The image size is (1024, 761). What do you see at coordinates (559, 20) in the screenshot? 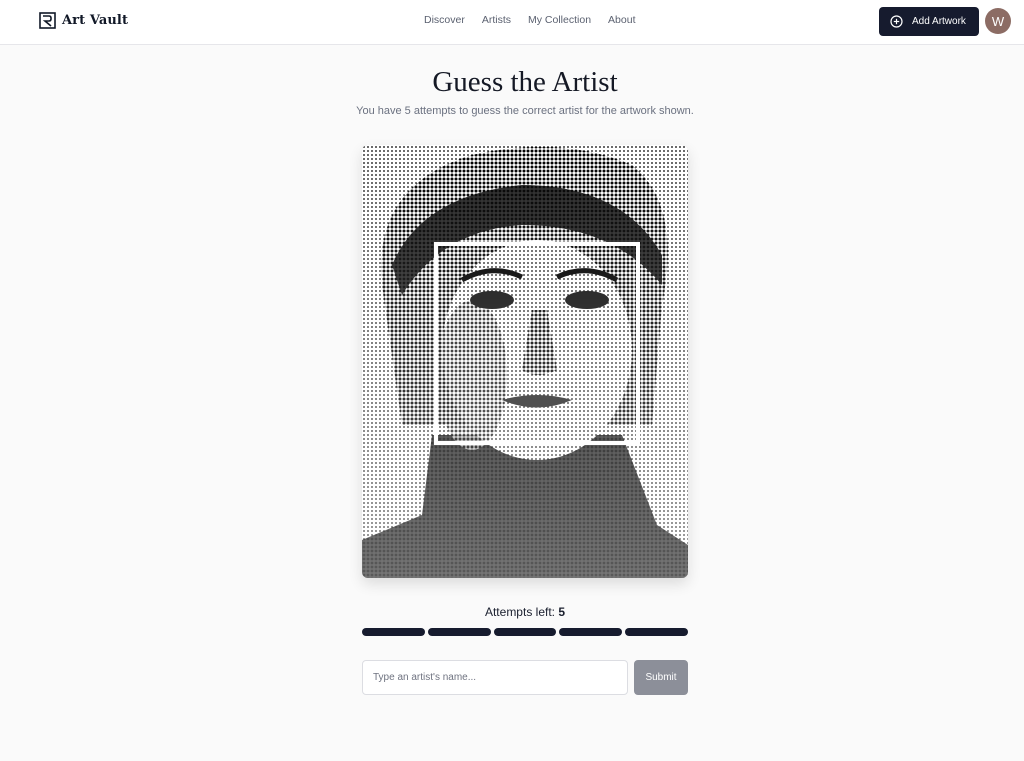
I see `nav-my-collection: My Collection` at bounding box center [559, 20].